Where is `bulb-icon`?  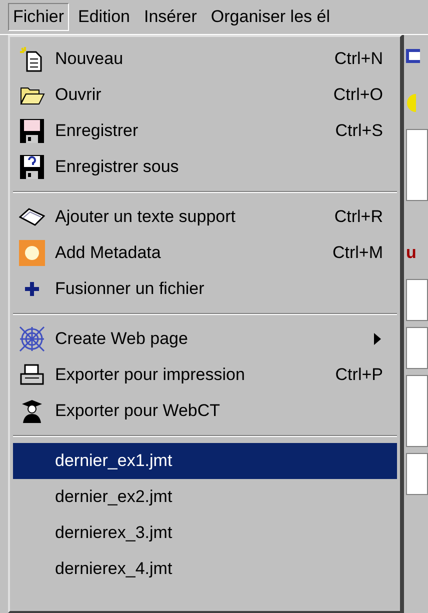
bulb-icon is located at coordinates (411, 103).